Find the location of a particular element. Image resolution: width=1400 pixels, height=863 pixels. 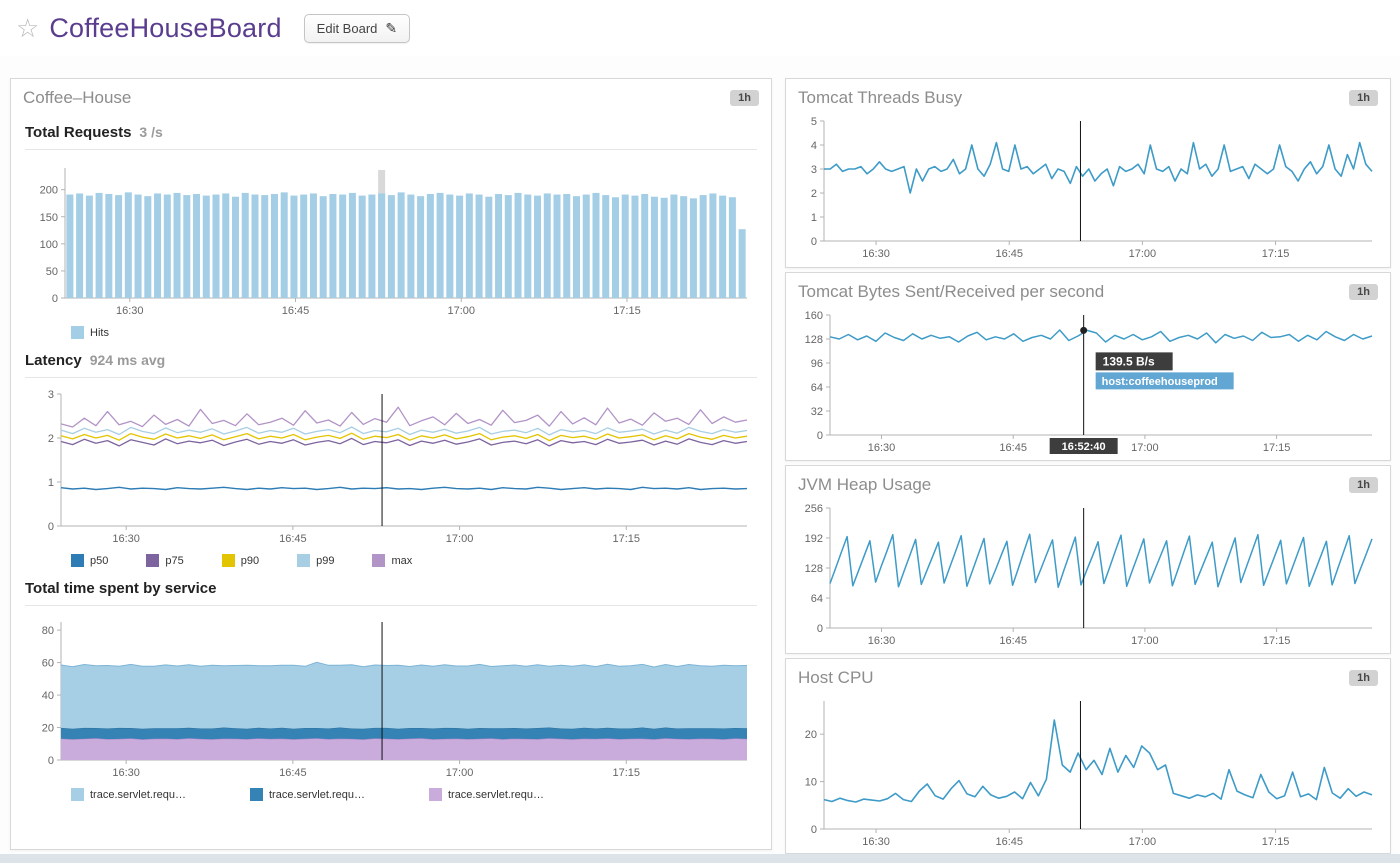

svg-text: 100 is located at coordinates (49, 245).